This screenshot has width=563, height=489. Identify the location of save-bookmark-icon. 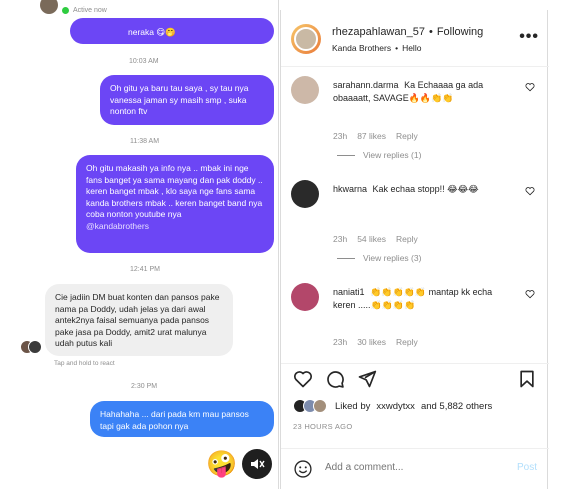
(527, 379).